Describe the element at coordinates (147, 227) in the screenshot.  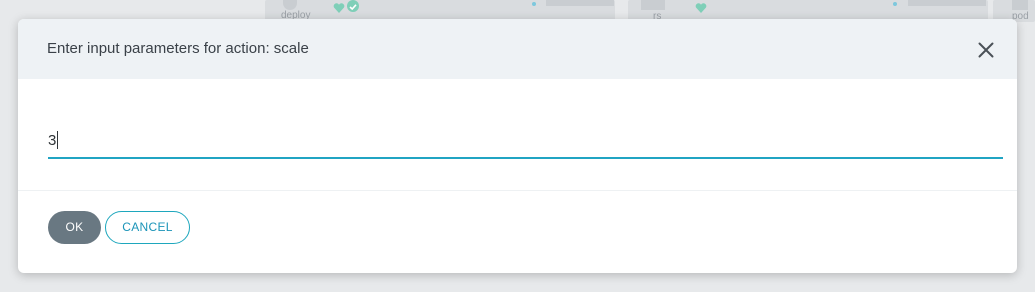
I see `cancel-button: CANCEL` at that location.